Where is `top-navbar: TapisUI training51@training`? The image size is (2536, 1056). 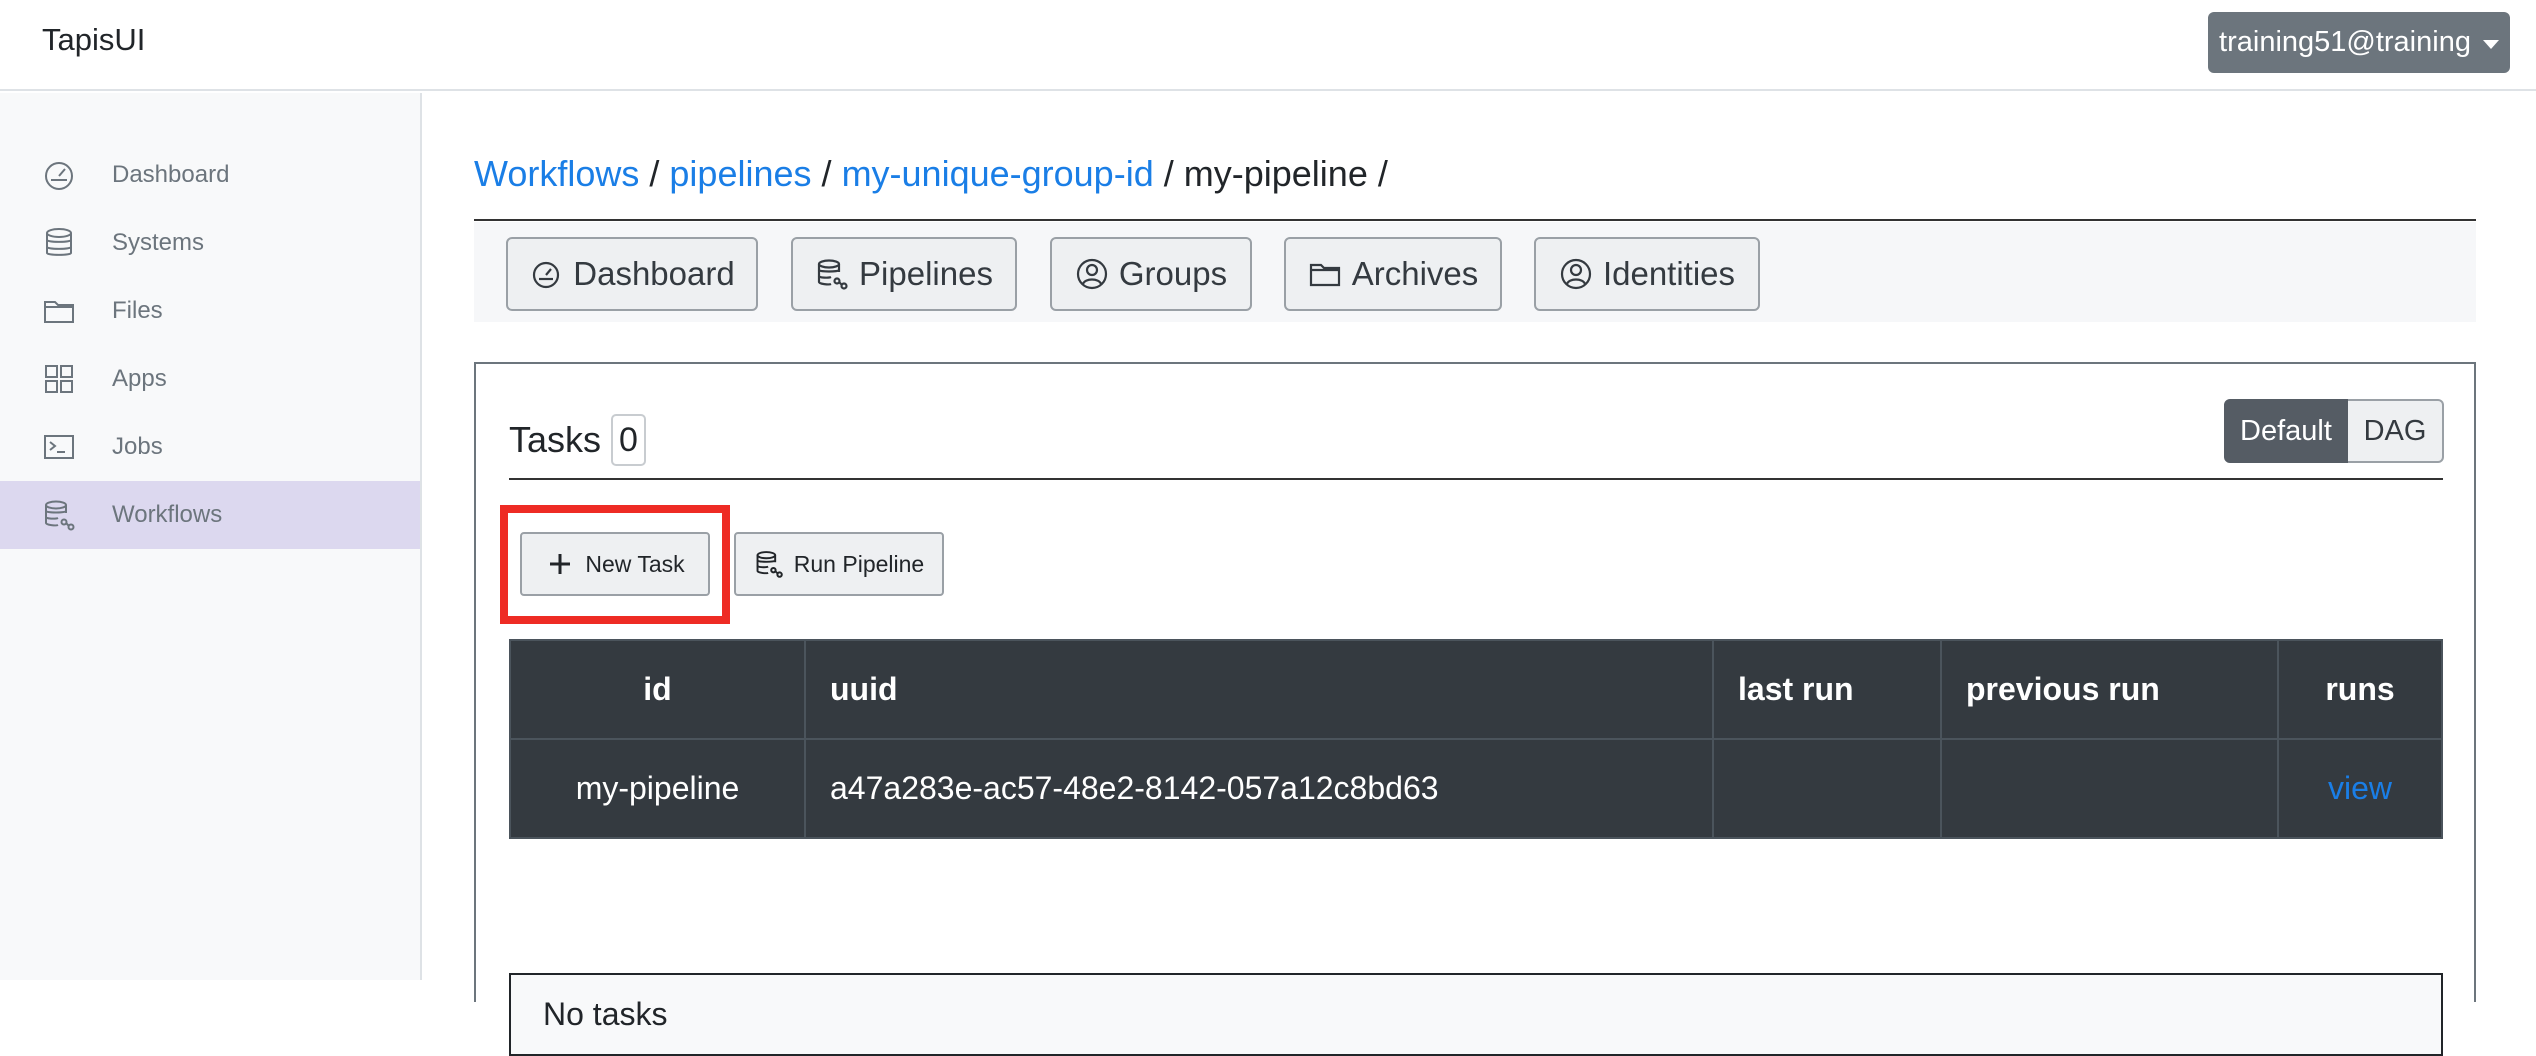 top-navbar: TapisUI training51@training is located at coordinates (1268, 45).